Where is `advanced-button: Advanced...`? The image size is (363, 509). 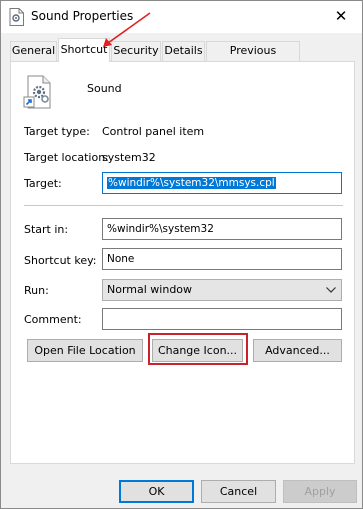 advanced-button: Advanced... is located at coordinates (297, 350).